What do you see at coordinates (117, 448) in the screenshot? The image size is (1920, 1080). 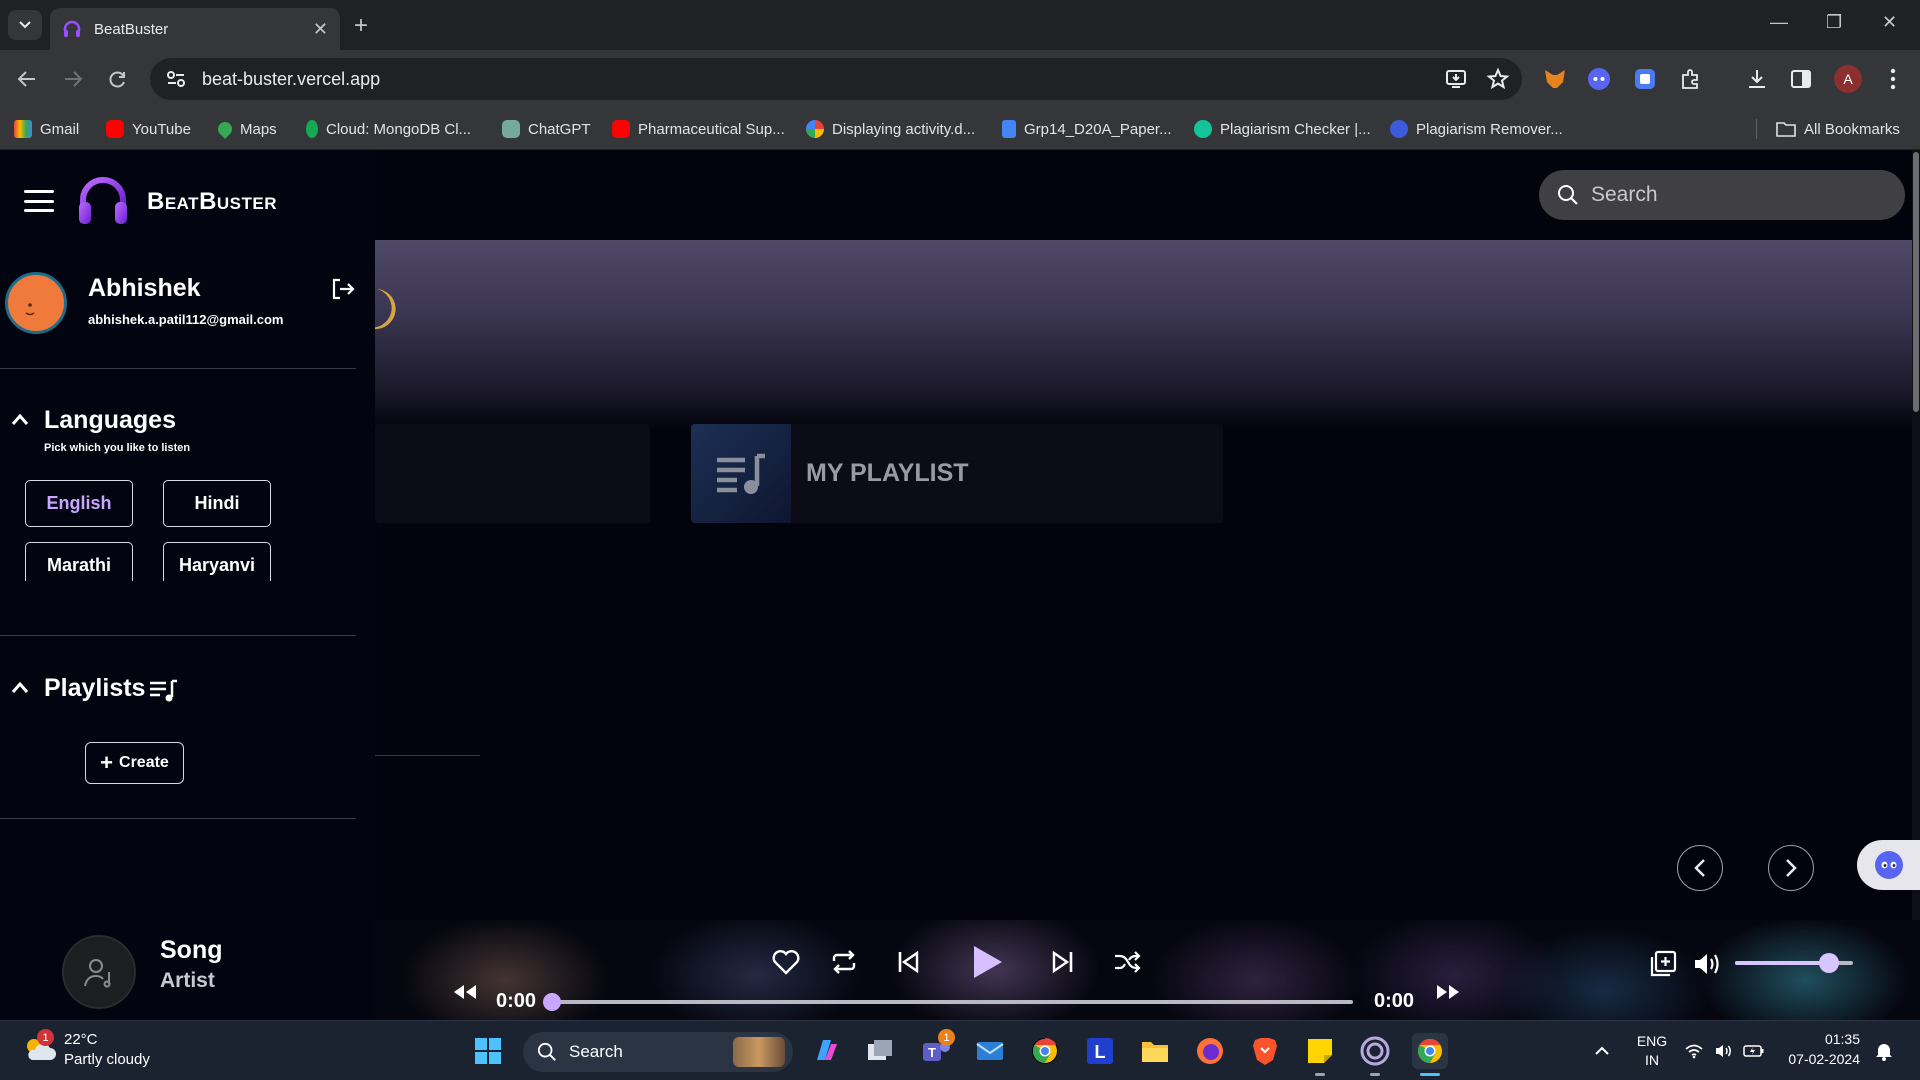 I see `languages-subtitle: Pick which you like to listen` at bounding box center [117, 448].